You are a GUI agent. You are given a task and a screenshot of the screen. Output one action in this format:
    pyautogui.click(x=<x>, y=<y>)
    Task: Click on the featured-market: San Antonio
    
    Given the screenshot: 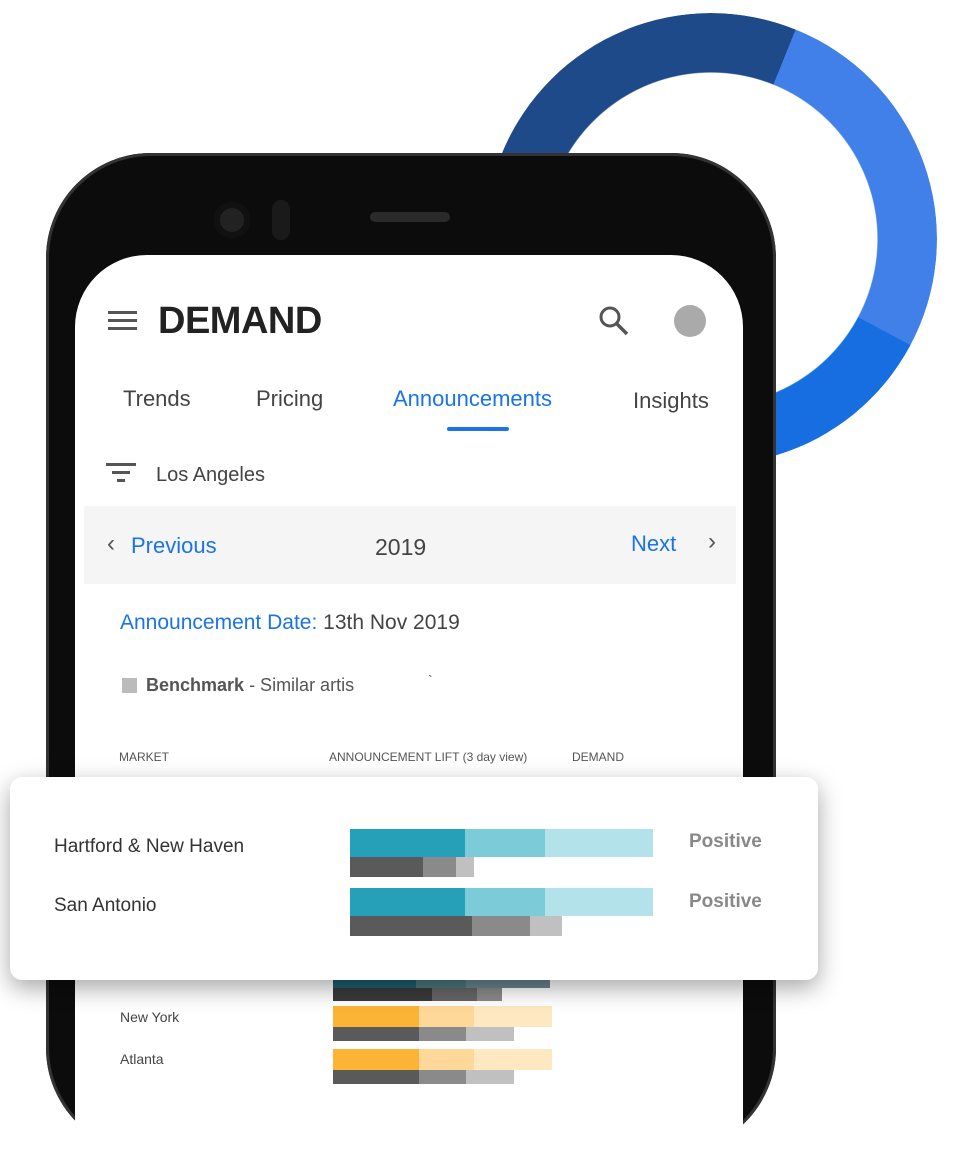 What is the action you would take?
    pyautogui.click(x=105, y=905)
    